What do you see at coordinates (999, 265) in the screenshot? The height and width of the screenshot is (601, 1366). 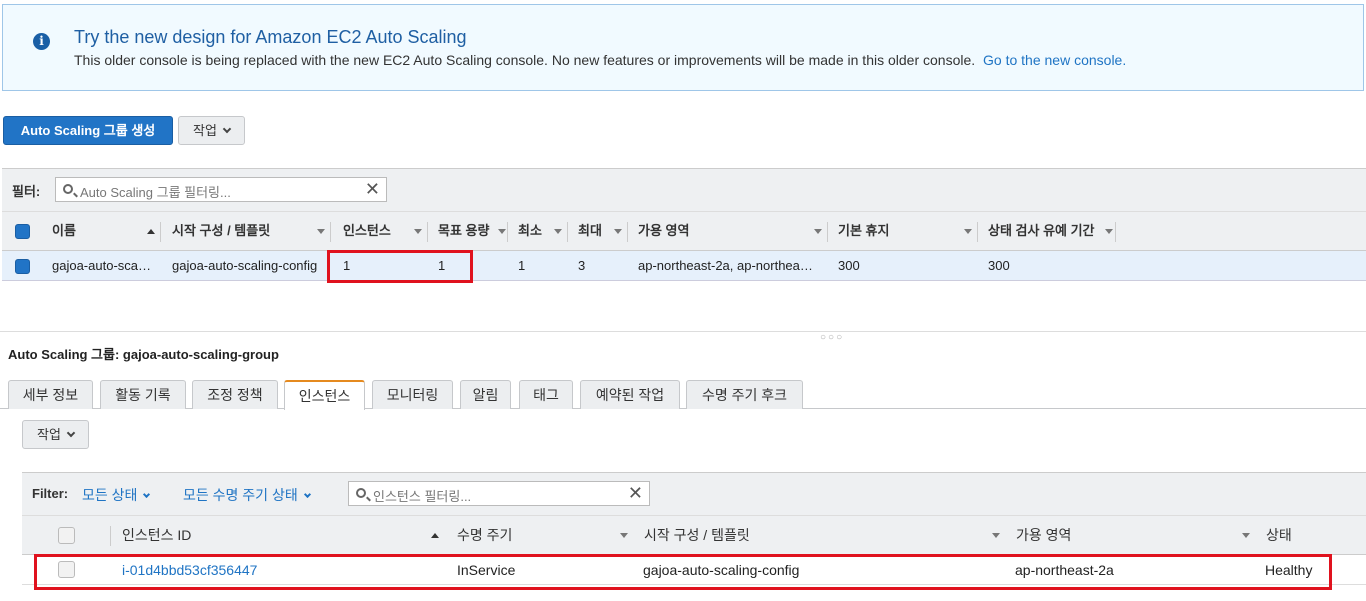 I see `cell-grace: 300` at bounding box center [999, 265].